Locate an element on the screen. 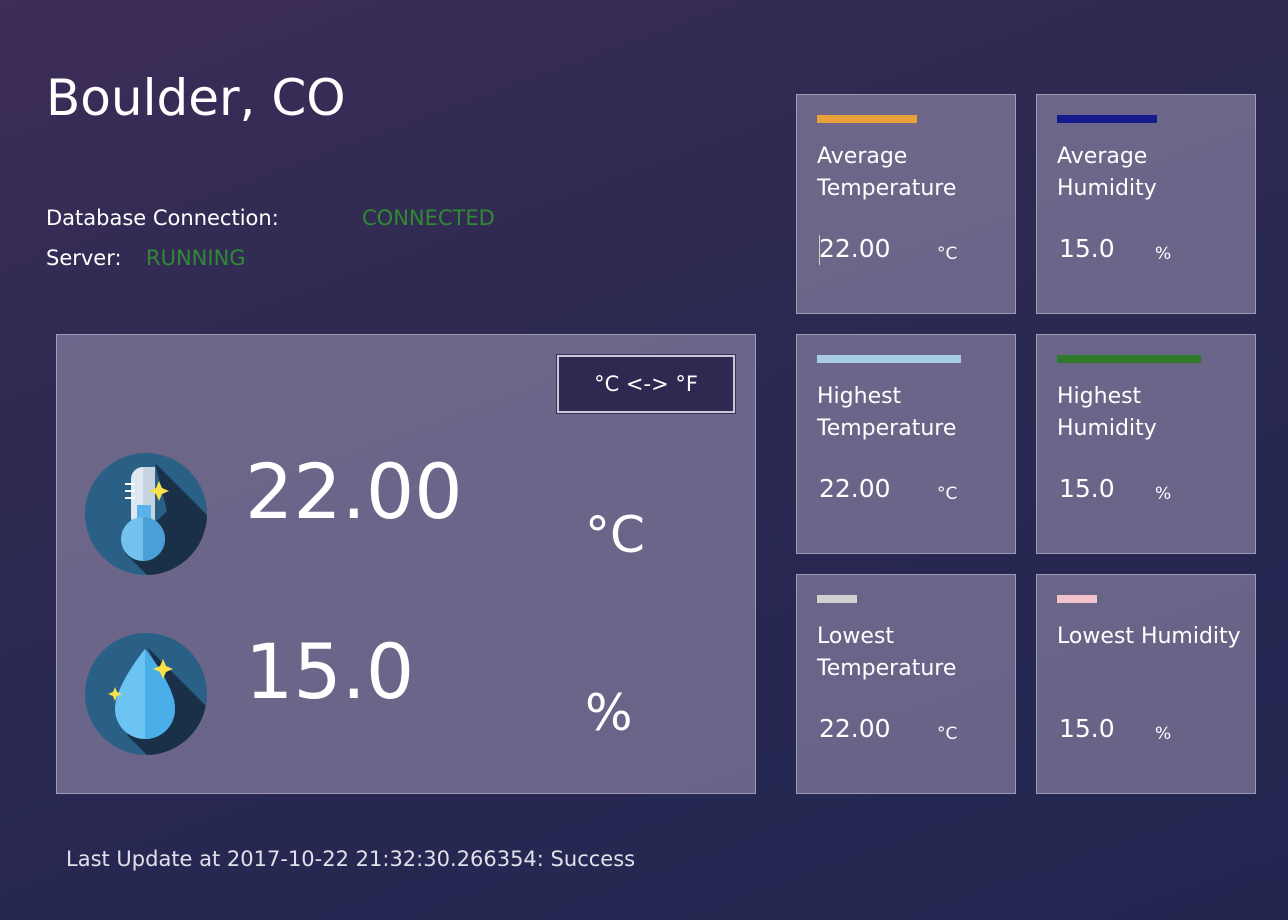 The height and width of the screenshot is (920, 1288). database-status-value: CONNECTED is located at coordinates (428, 218).